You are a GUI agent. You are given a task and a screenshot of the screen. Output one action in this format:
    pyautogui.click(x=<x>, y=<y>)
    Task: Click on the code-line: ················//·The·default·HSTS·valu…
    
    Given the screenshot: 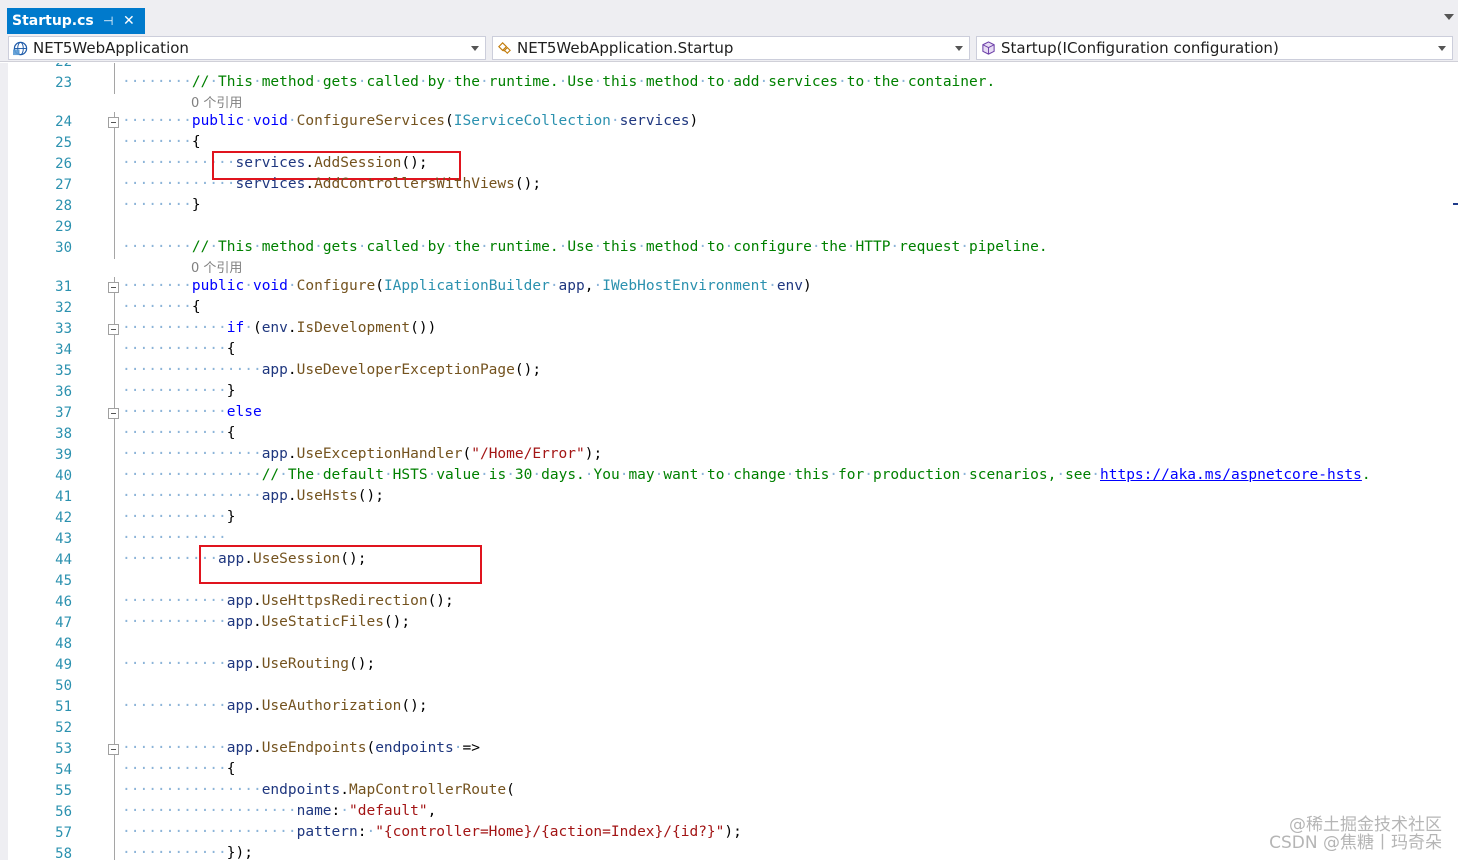 What is the action you would take?
    pyautogui.click(x=746, y=475)
    